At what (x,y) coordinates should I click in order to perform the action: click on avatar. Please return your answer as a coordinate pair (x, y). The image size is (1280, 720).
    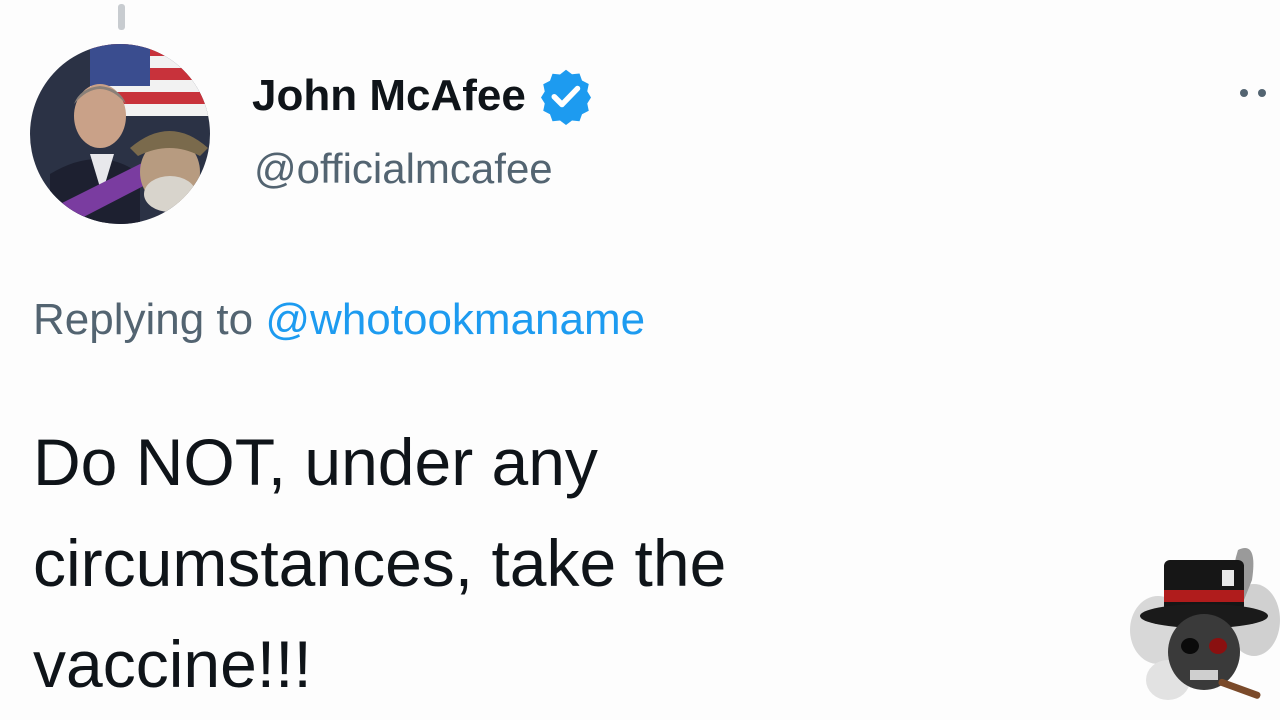
    Looking at the image, I should click on (120, 134).